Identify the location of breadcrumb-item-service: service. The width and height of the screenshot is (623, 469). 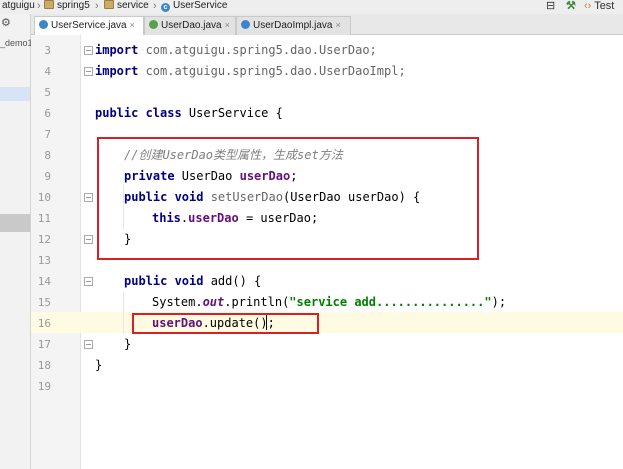
(126, 7).